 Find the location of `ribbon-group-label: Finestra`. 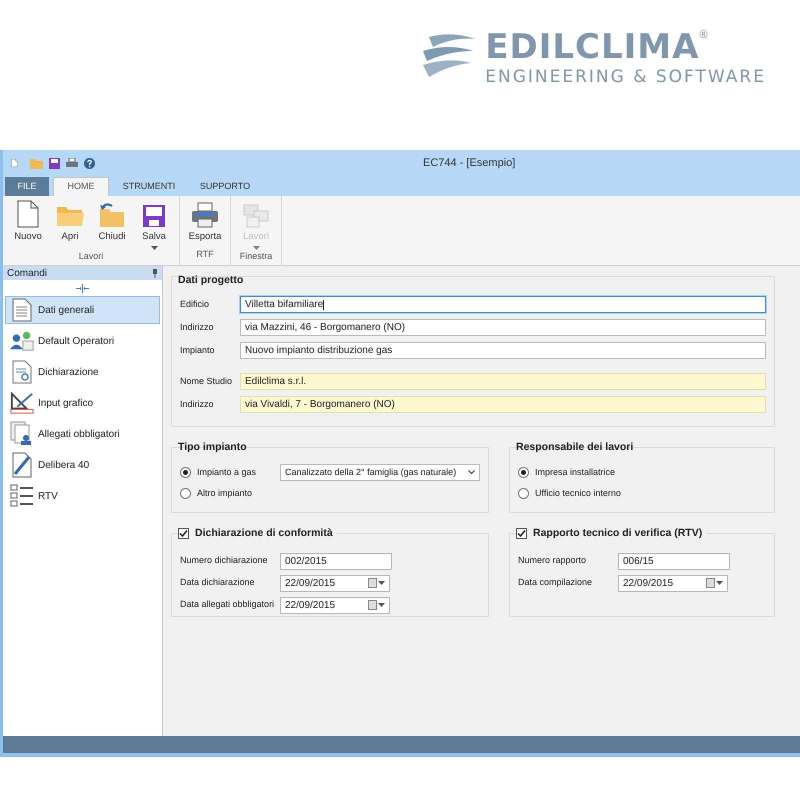

ribbon-group-label: Finestra is located at coordinates (256, 257).